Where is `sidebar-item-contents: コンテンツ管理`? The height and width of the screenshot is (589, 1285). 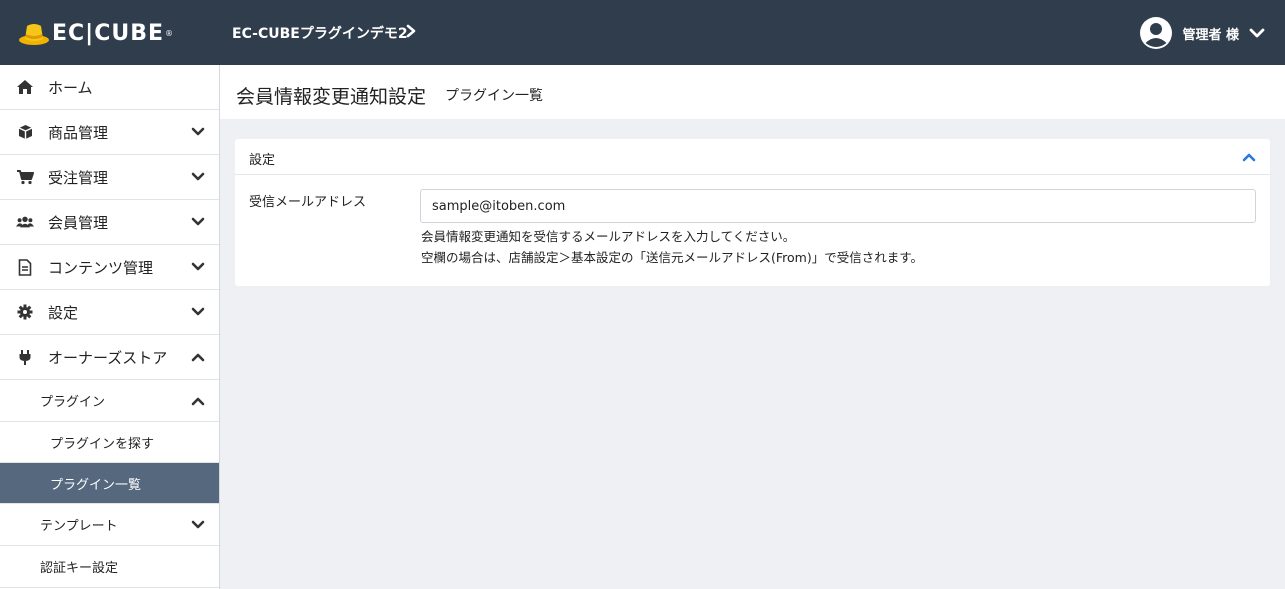 sidebar-item-contents: コンテンツ管理 is located at coordinates (109, 267).